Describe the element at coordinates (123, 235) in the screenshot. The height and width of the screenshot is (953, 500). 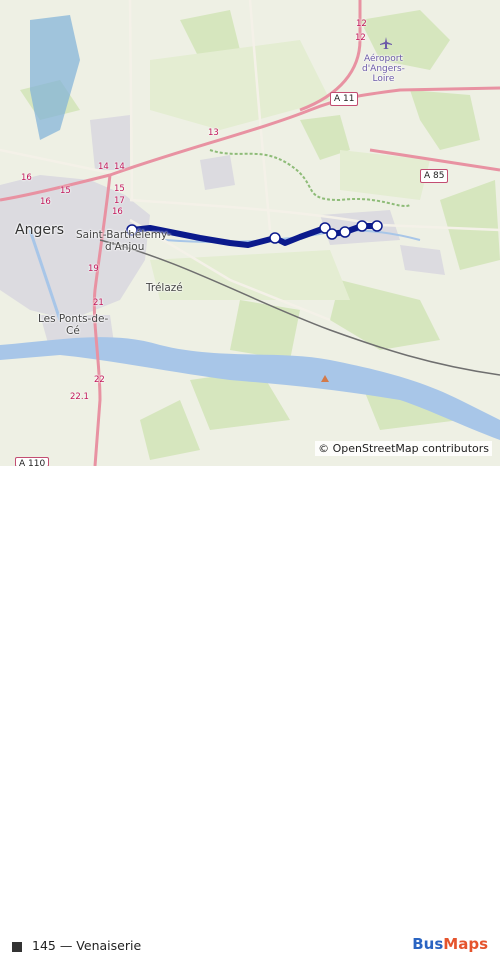
I see `place-label-saint-barthelemy: Saint-Barthélemy-` at that location.